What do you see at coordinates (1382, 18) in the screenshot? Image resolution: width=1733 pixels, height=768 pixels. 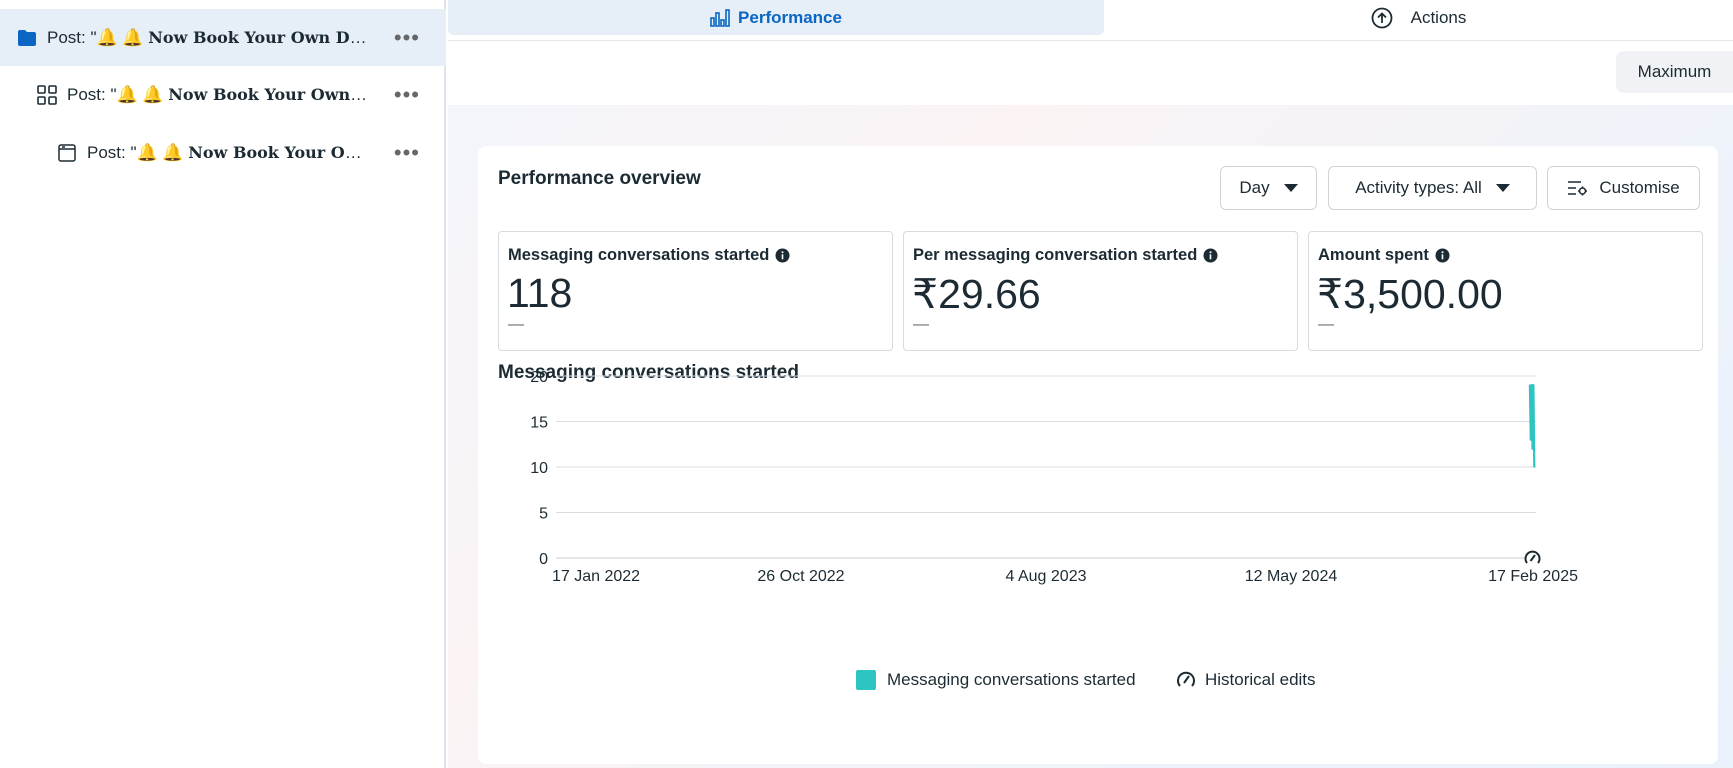 I see `upload-circle-icon` at bounding box center [1382, 18].